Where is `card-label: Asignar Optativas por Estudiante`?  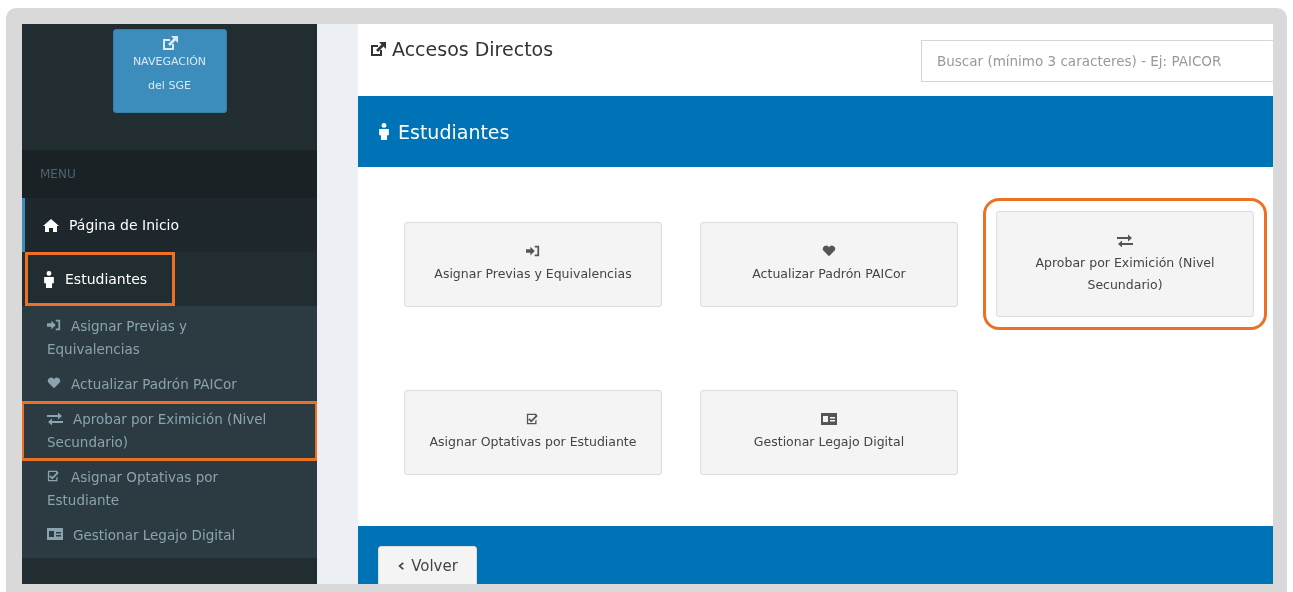 card-label: Asignar Optativas por Estudiante is located at coordinates (533, 442).